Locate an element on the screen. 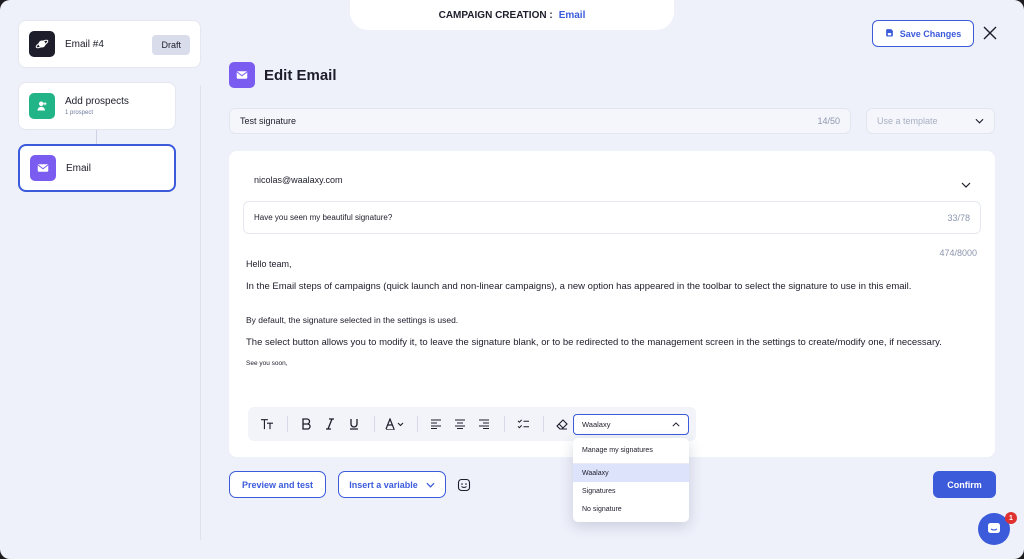 Image resolution: width=1024 pixels, height=559 pixels. signature-option-none: No signature is located at coordinates (631, 509).